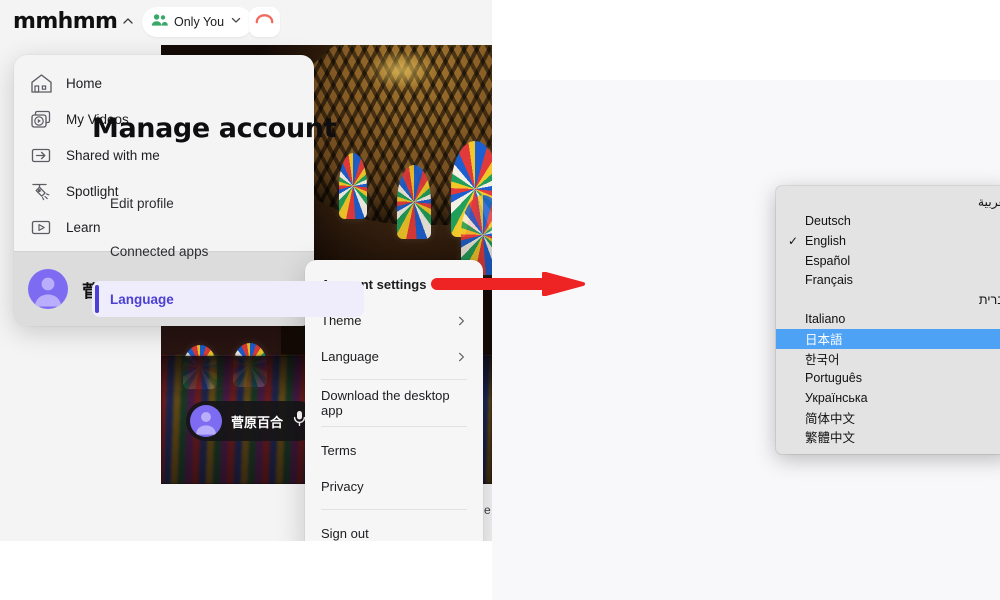 This screenshot has height=600, width=1000. What do you see at coordinates (345, 533) in the screenshot?
I see `context-item-label: Sign out` at bounding box center [345, 533].